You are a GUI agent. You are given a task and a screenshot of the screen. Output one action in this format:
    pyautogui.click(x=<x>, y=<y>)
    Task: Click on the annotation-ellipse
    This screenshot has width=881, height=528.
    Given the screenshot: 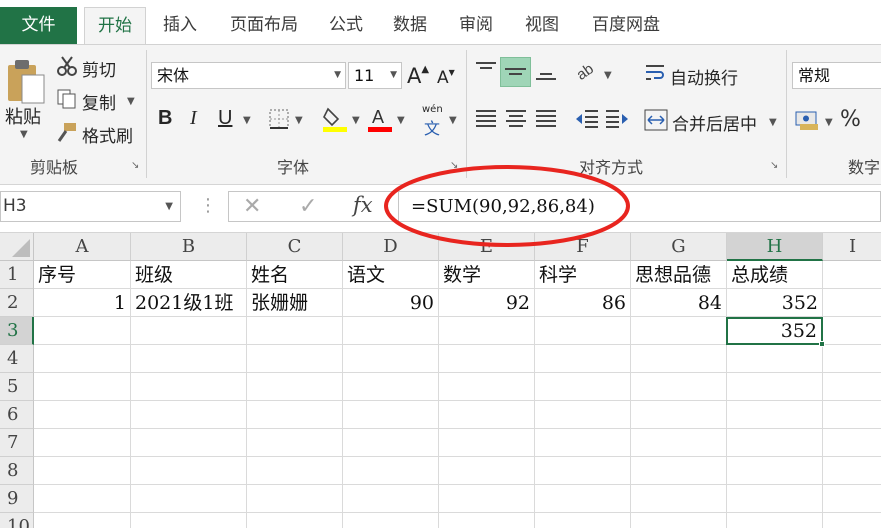 What is the action you would take?
    pyautogui.click(x=507, y=206)
    